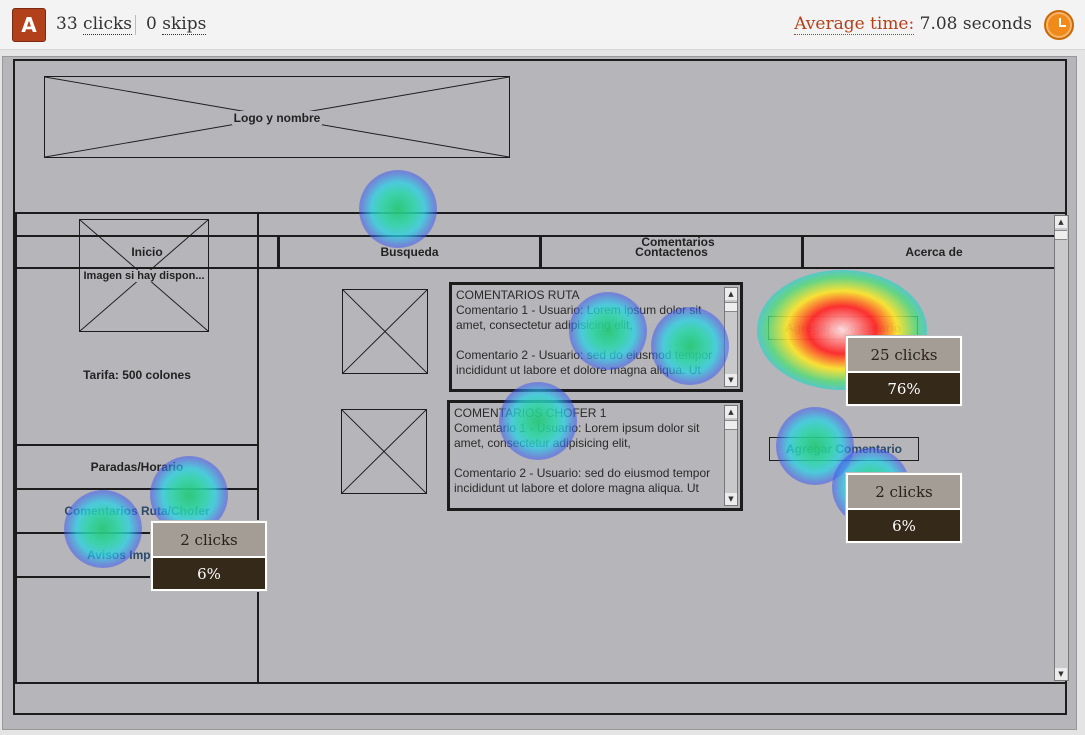  I want to click on average-time-value: 7.08 seconds, so click(975, 24).